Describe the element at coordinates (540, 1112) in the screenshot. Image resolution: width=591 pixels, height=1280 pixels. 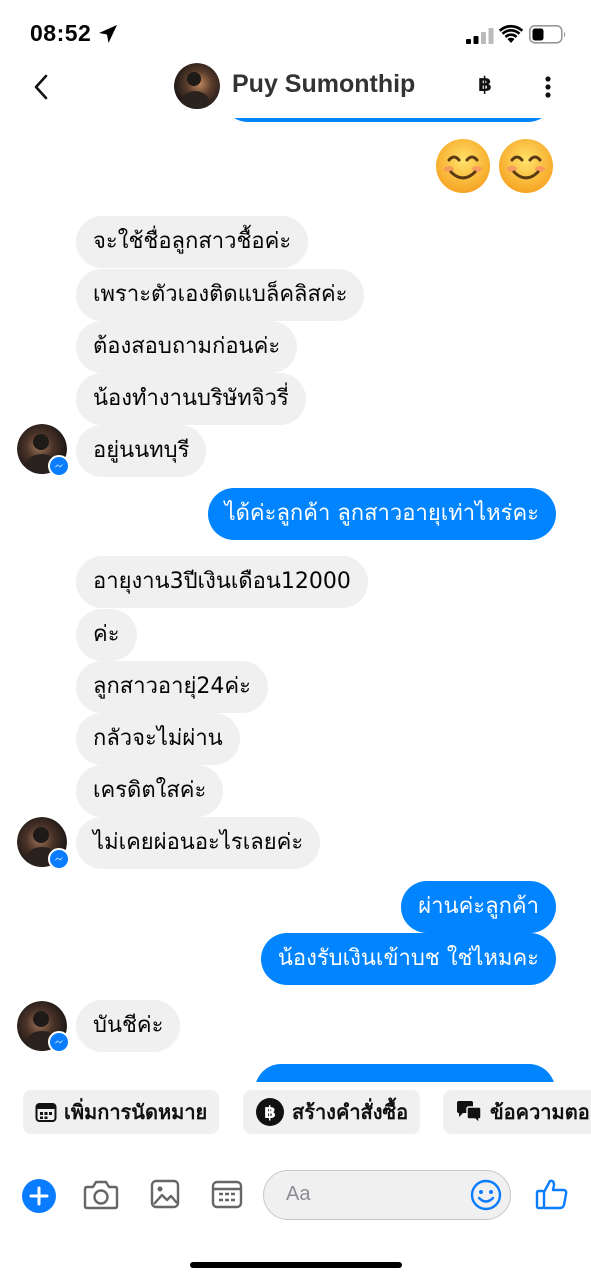
I see `chip-label: ข้อความตอ` at that location.